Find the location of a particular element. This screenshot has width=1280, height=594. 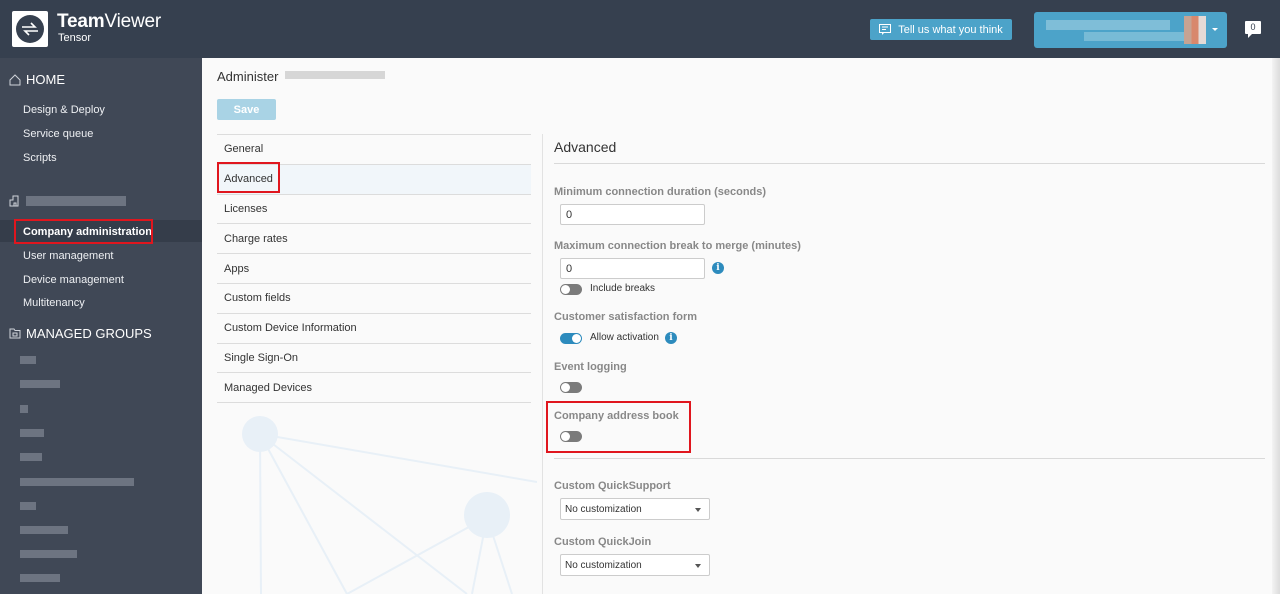

min-duration-input is located at coordinates (632, 214).